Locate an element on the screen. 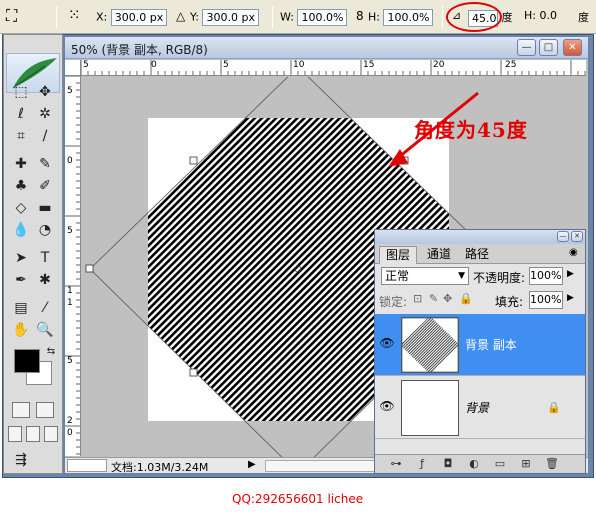 The image size is (596, 519). quick-mask-button is located at coordinates (45, 410).